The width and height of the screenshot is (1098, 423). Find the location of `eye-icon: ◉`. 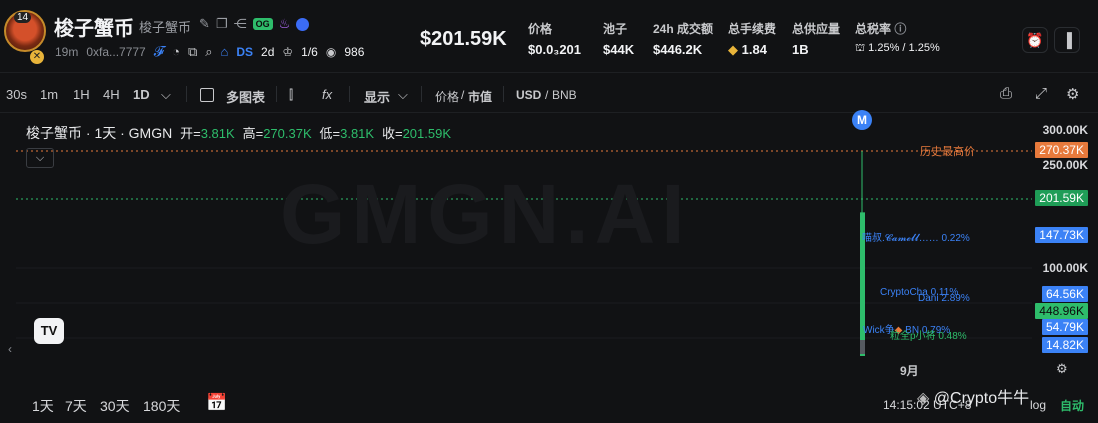

eye-icon: ◉ is located at coordinates (331, 51).